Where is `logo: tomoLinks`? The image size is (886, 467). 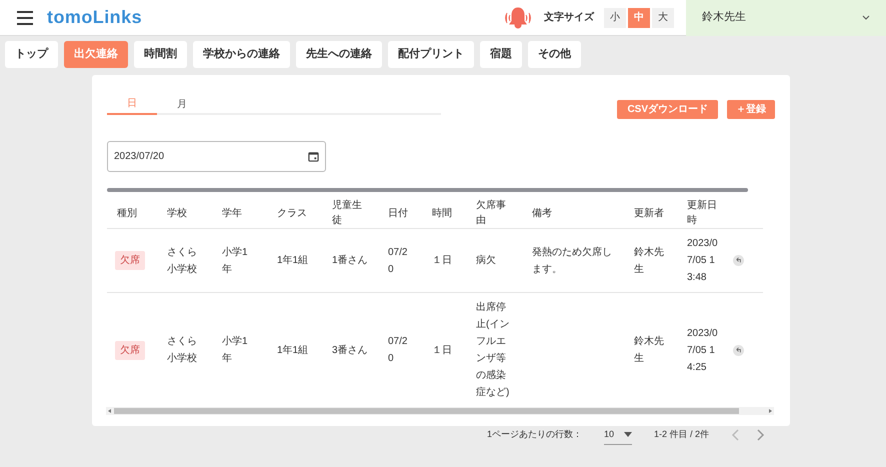
logo: tomoLinks is located at coordinates (94, 17).